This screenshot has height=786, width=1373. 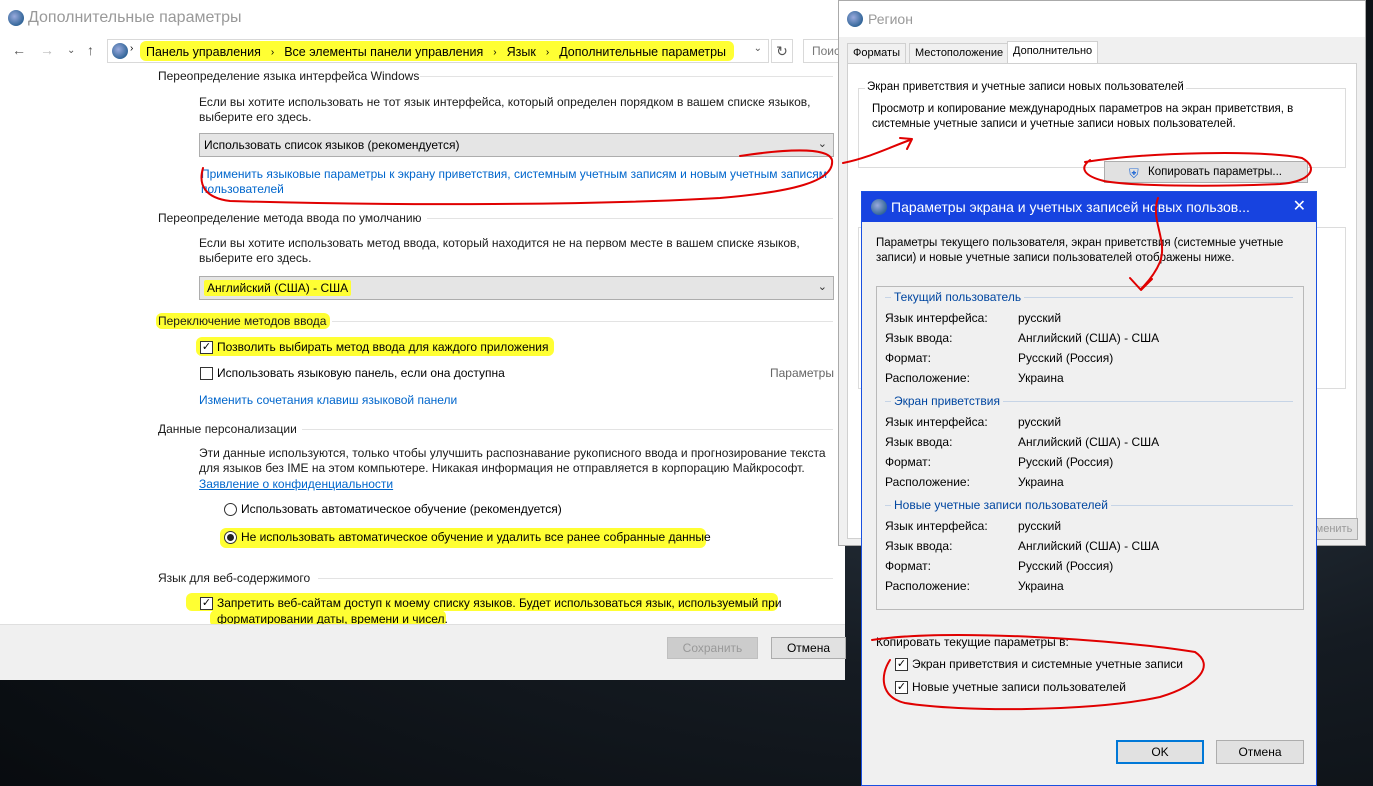 I want to click on tab-location: Местоположение, so click(x=959, y=53).